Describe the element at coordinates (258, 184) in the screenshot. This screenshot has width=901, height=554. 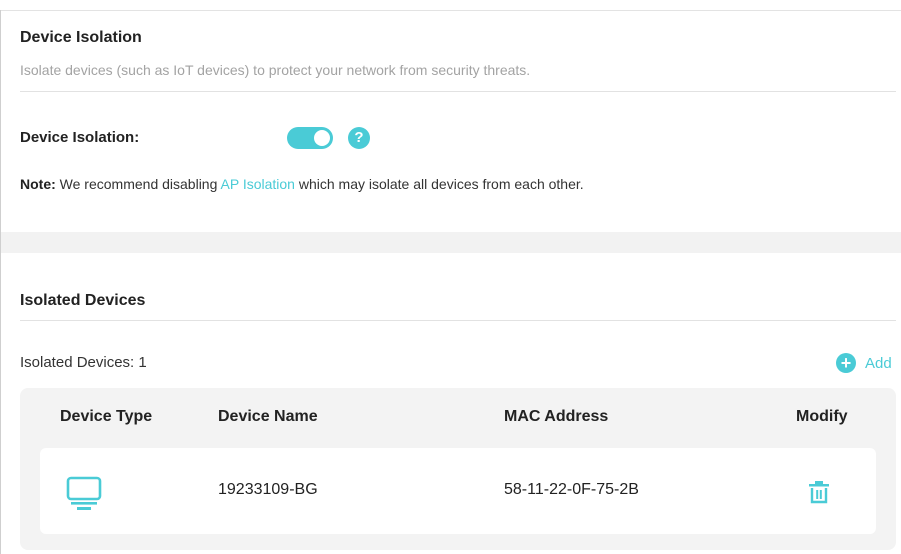
I see `ap-isolation-link: AP Isolation` at that location.